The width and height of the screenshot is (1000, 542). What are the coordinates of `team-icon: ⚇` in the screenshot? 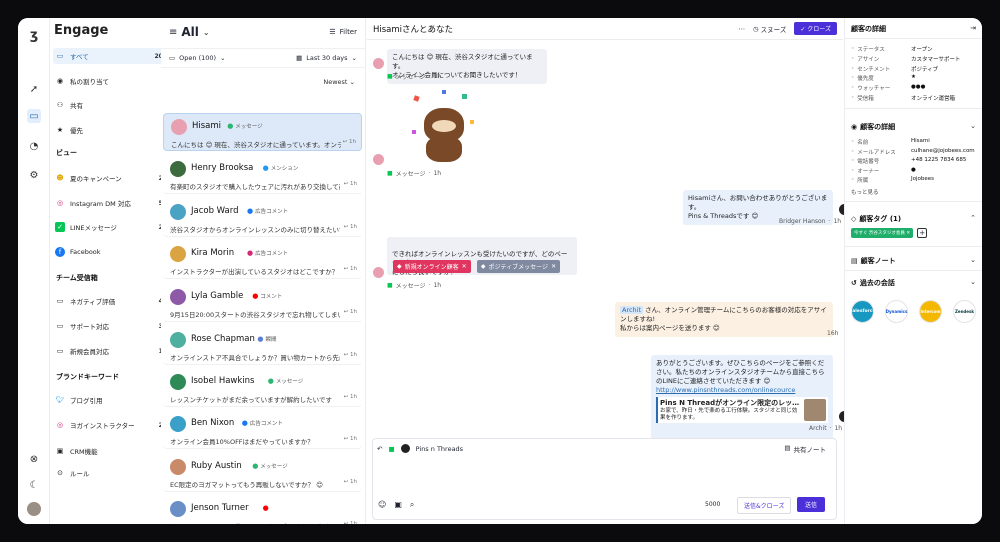 It's located at (60, 105).